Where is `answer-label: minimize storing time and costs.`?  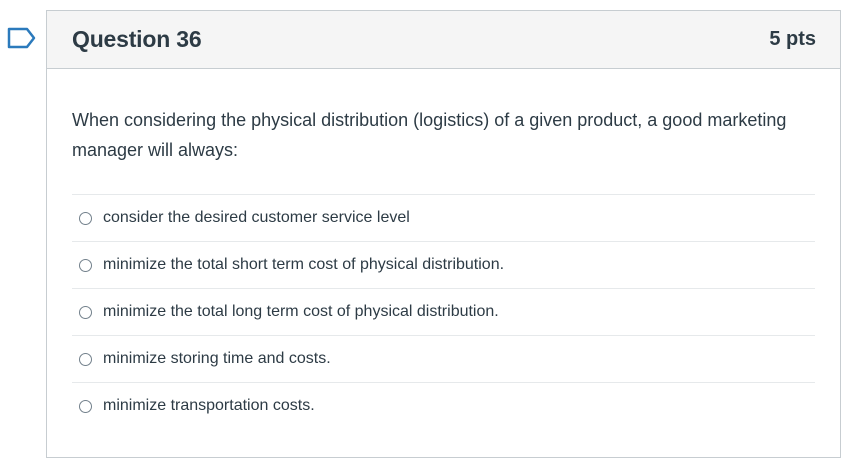
answer-label: minimize storing time and costs. is located at coordinates (217, 359).